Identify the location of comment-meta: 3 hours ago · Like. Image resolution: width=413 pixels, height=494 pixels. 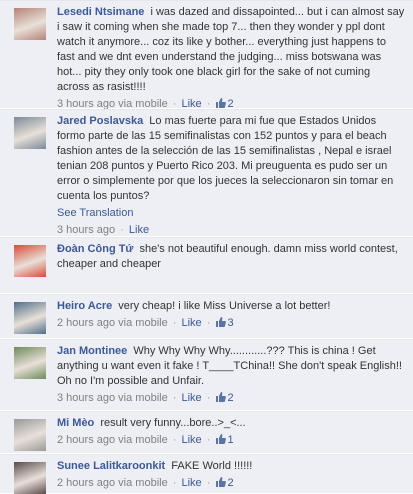
(231, 230).